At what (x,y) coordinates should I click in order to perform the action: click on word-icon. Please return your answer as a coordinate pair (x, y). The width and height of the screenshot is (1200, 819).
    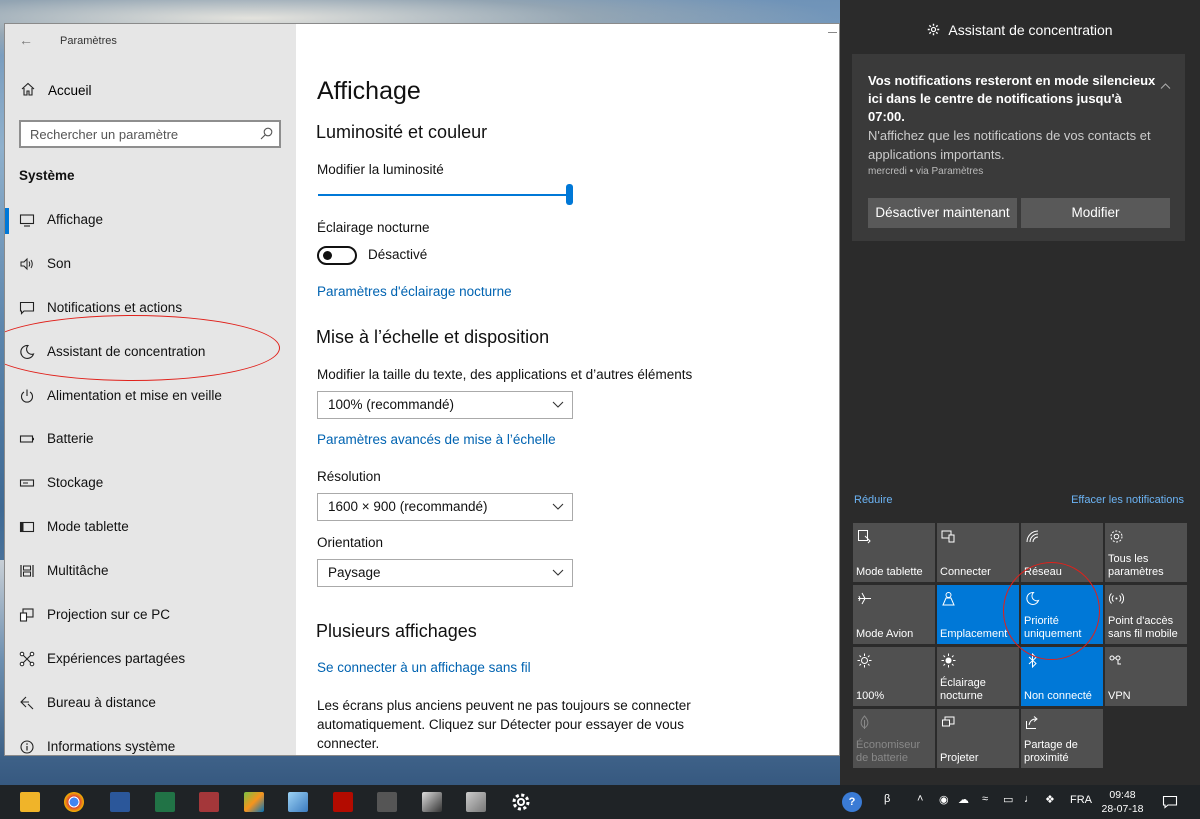
    Looking at the image, I should click on (120, 802).